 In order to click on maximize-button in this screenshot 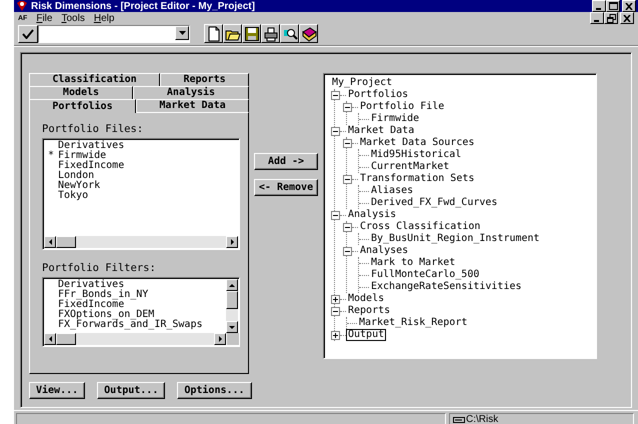, I will do `click(613, 6)`.